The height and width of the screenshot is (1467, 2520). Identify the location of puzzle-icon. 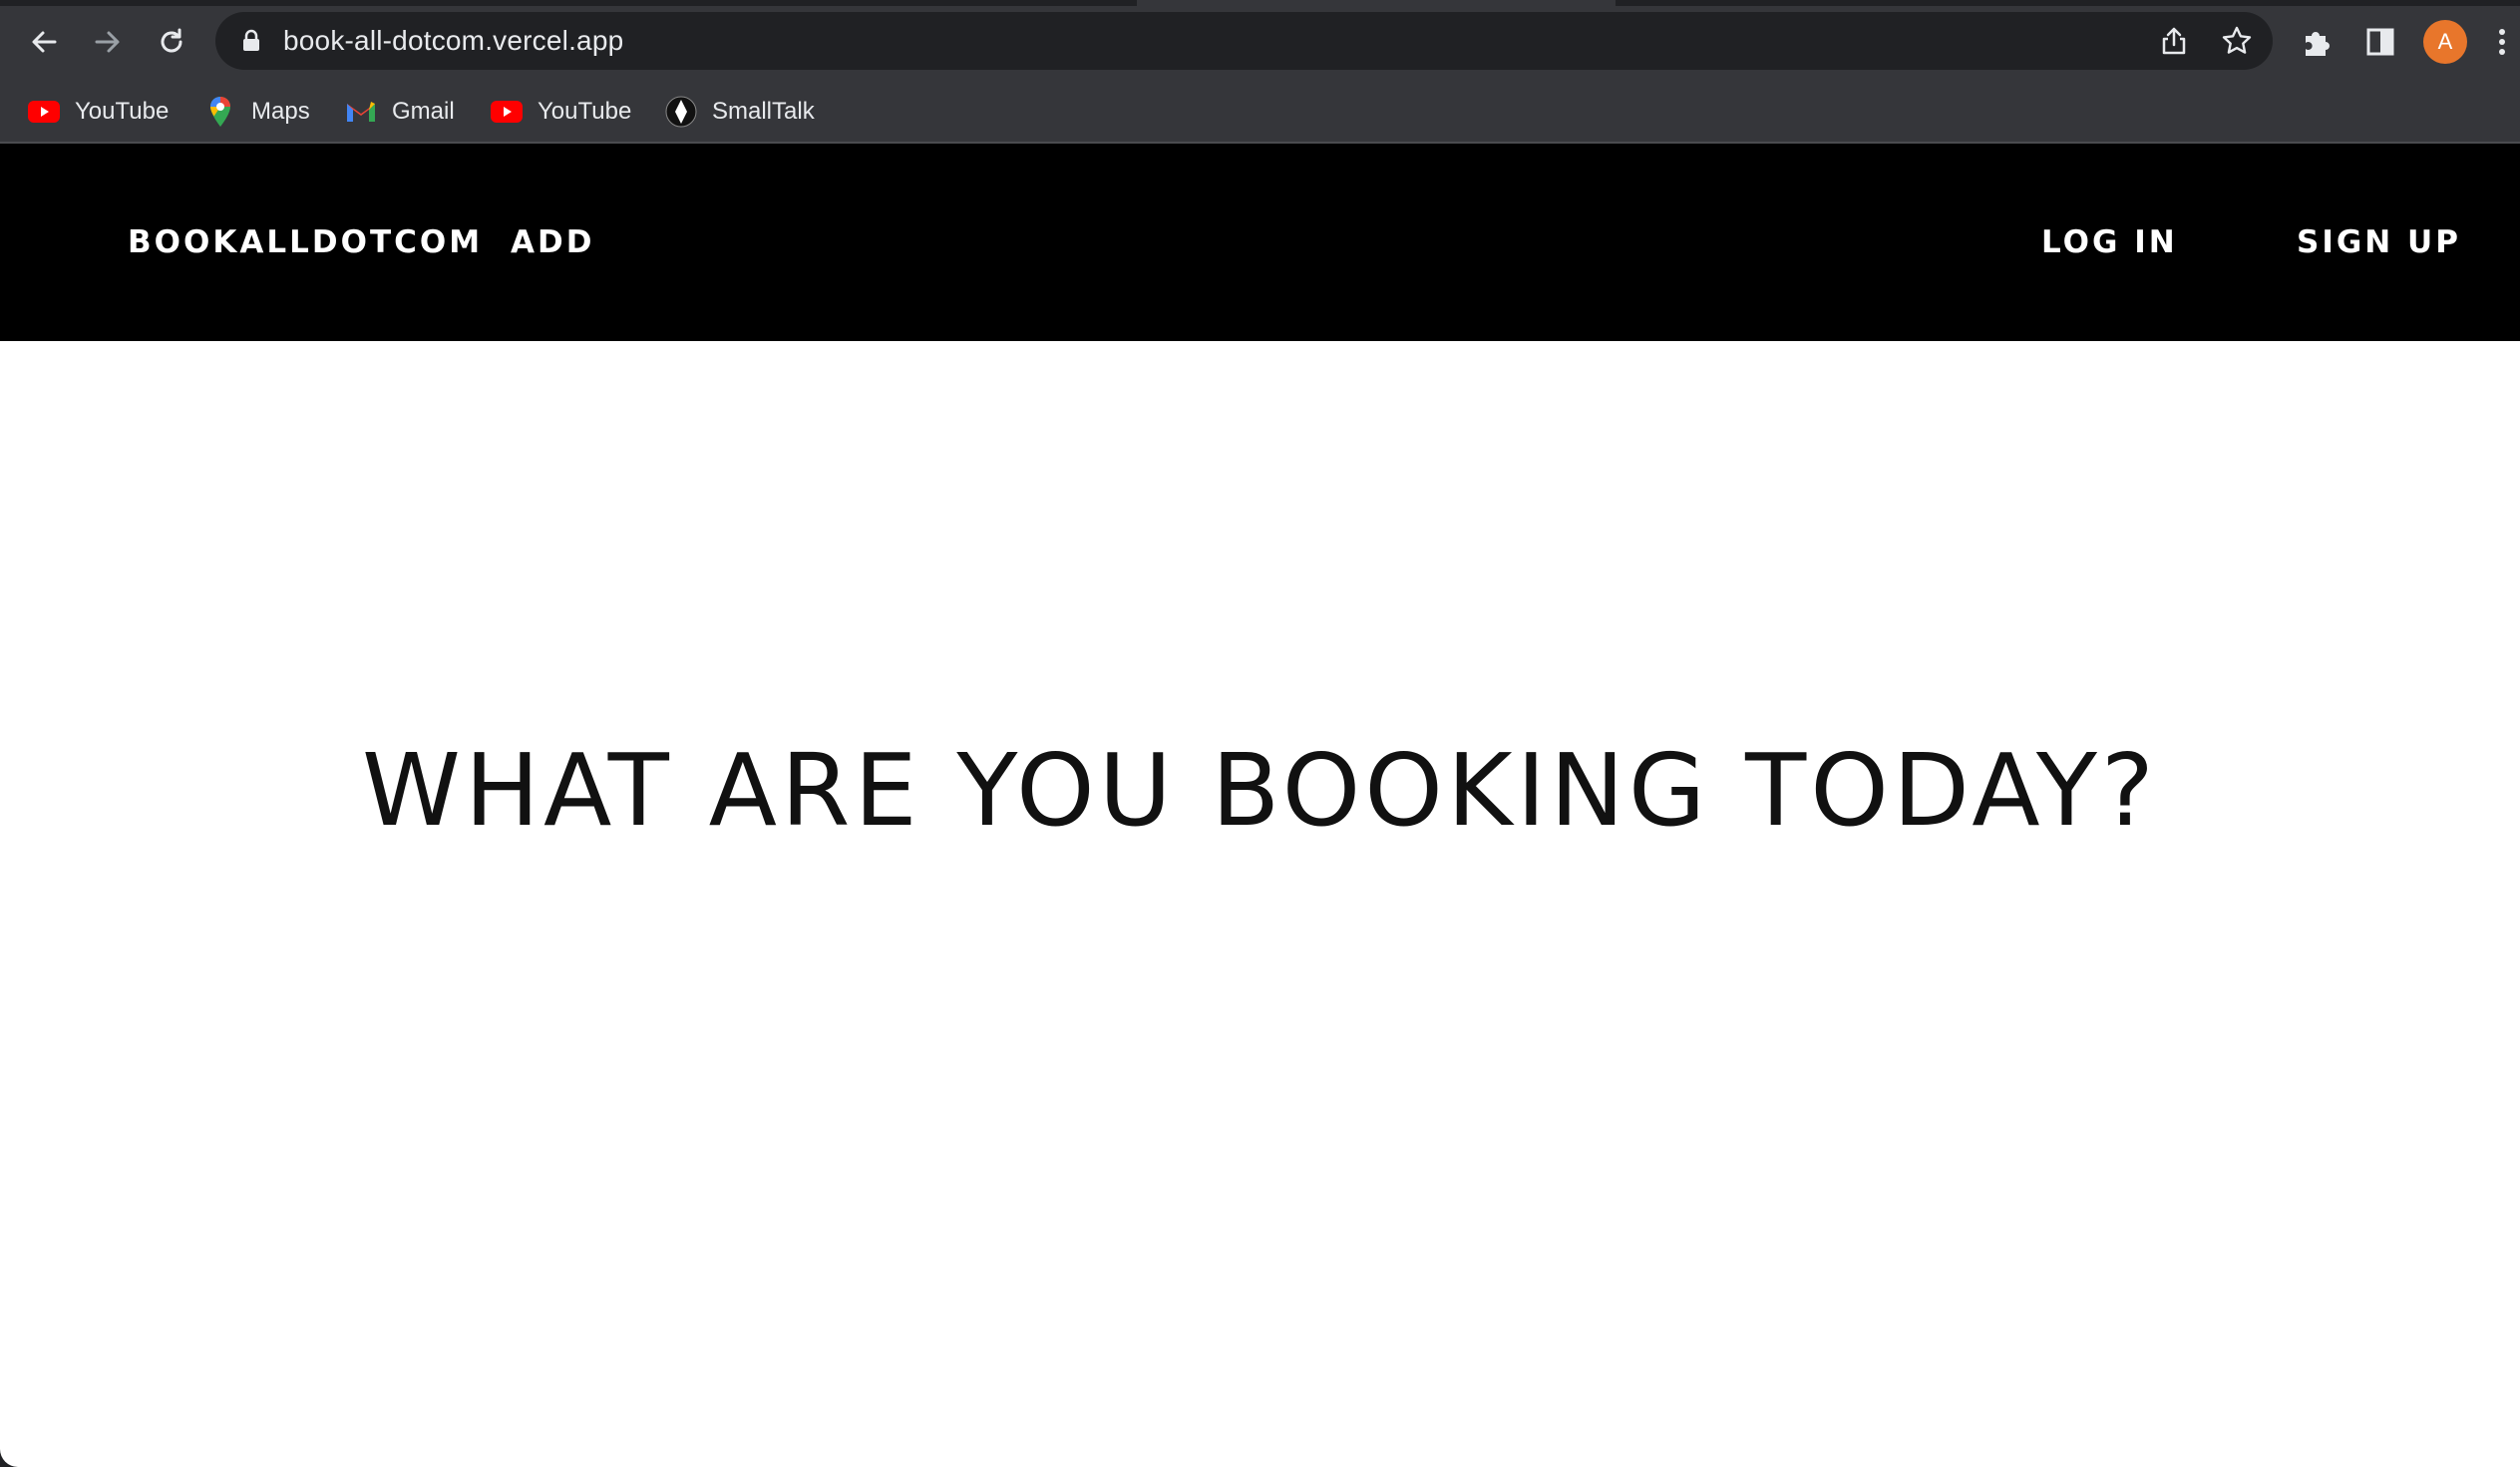
(2318, 44).